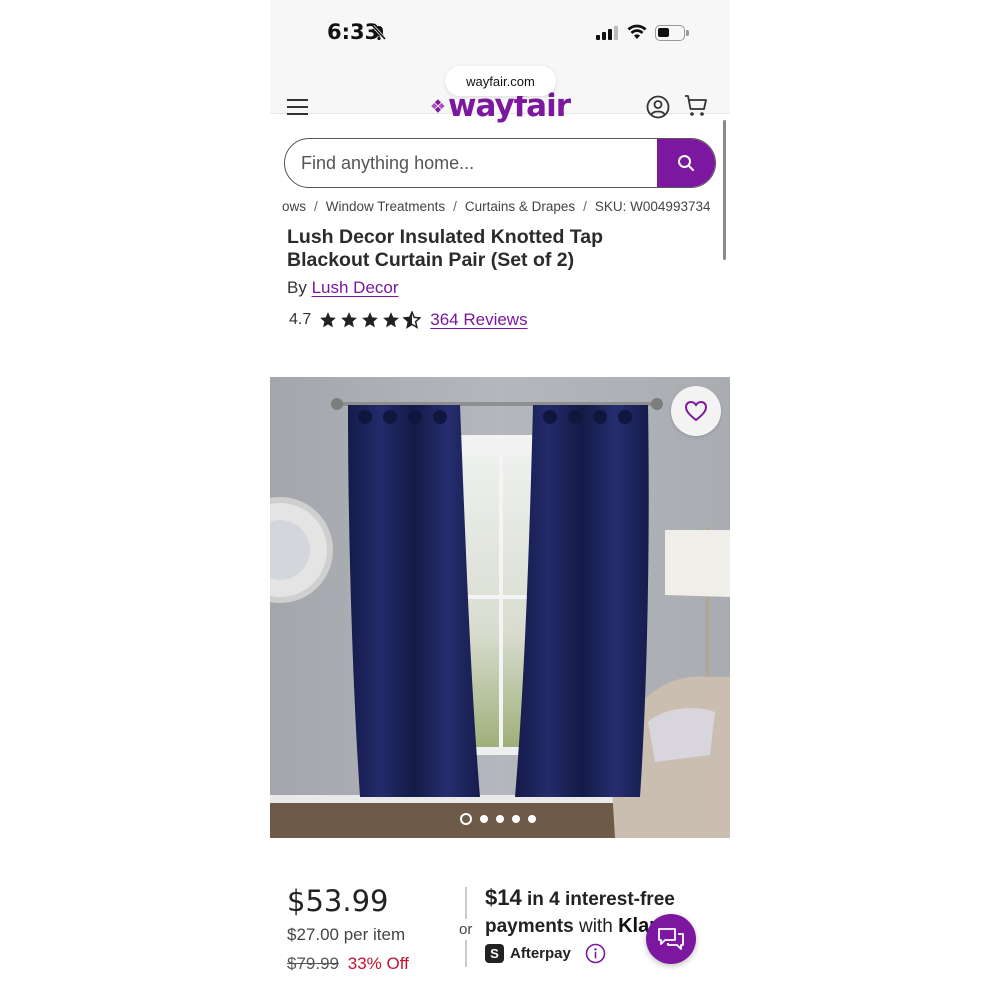  What do you see at coordinates (529, 926) in the screenshot?
I see `installment-payments: payments` at bounding box center [529, 926].